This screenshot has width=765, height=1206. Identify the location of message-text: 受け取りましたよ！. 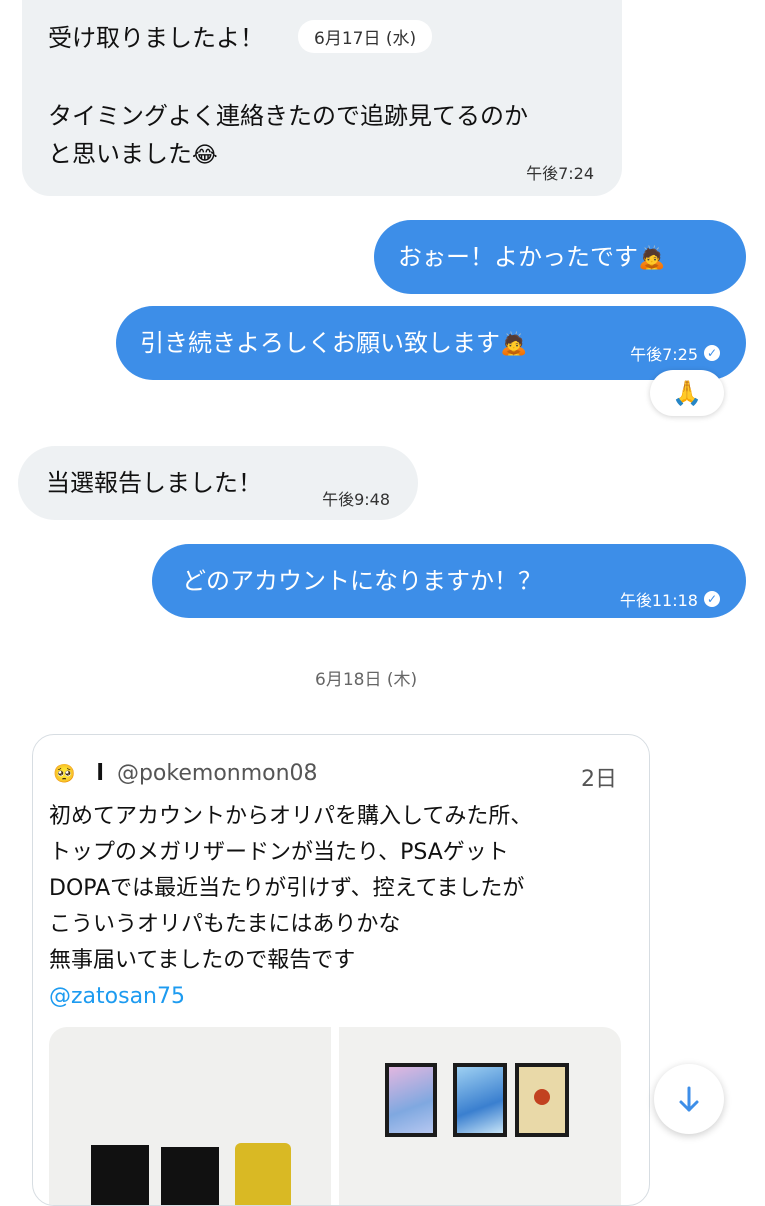
(156, 38).